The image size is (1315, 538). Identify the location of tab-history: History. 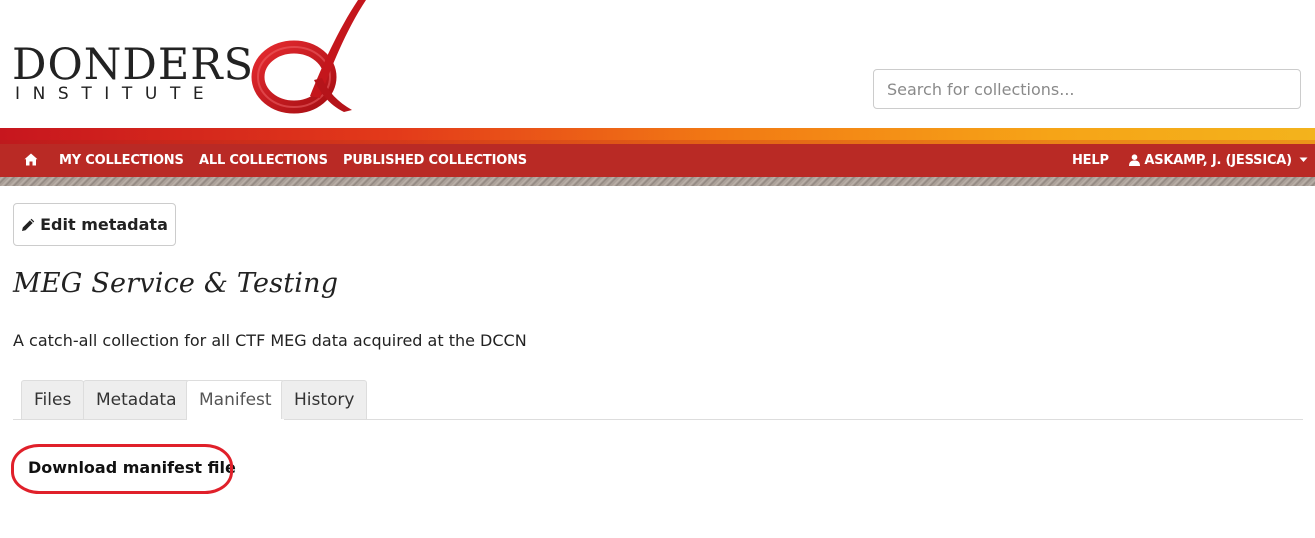
(324, 399).